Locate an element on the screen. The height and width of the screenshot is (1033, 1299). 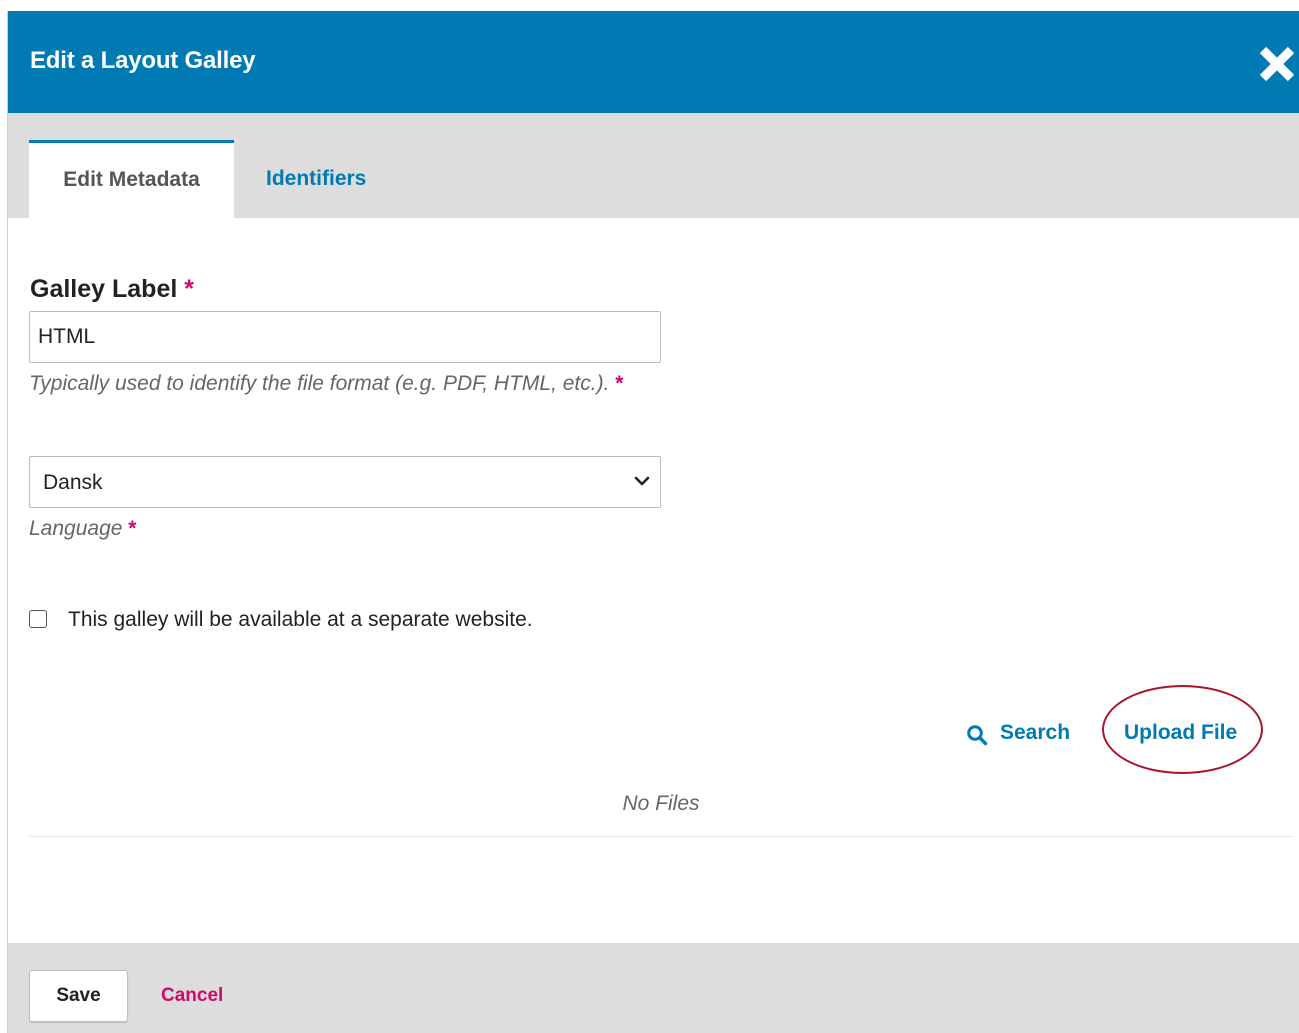
galley-label-input is located at coordinates (345, 337).